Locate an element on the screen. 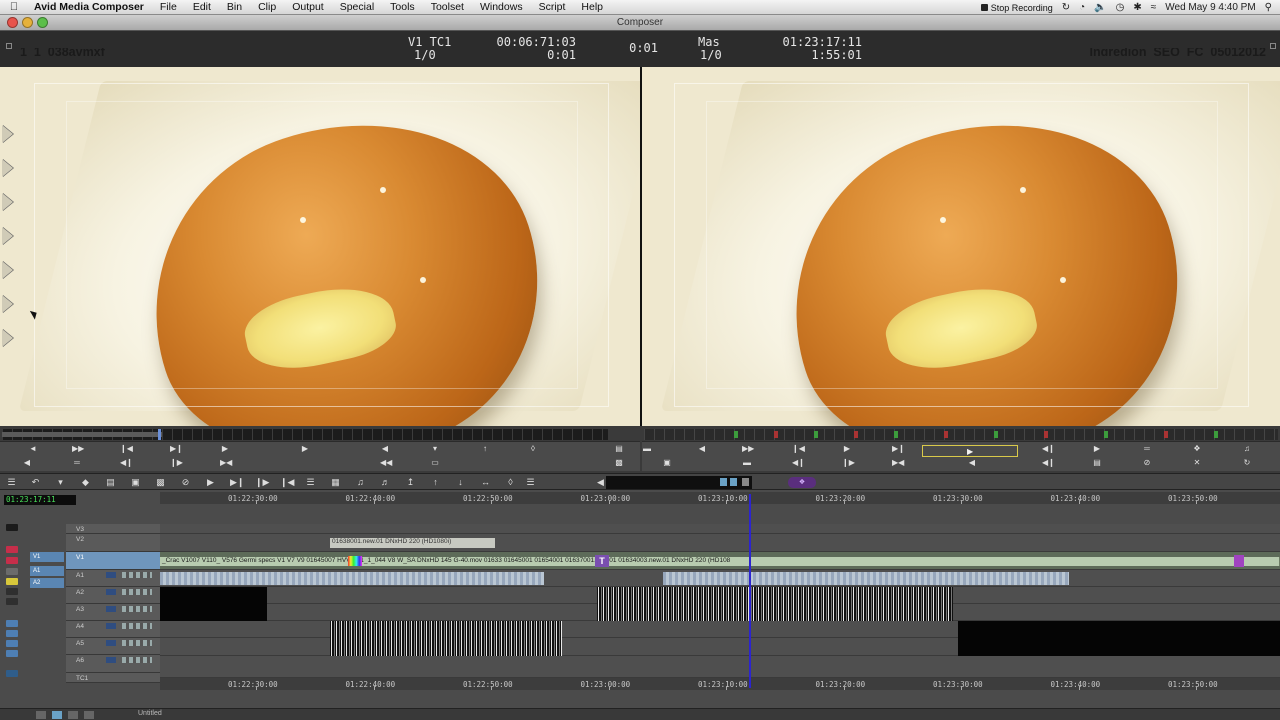 The width and height of the screenshot is (1280, 720). record-jog-button: ▶◀ is located at coordinates (898, 463).